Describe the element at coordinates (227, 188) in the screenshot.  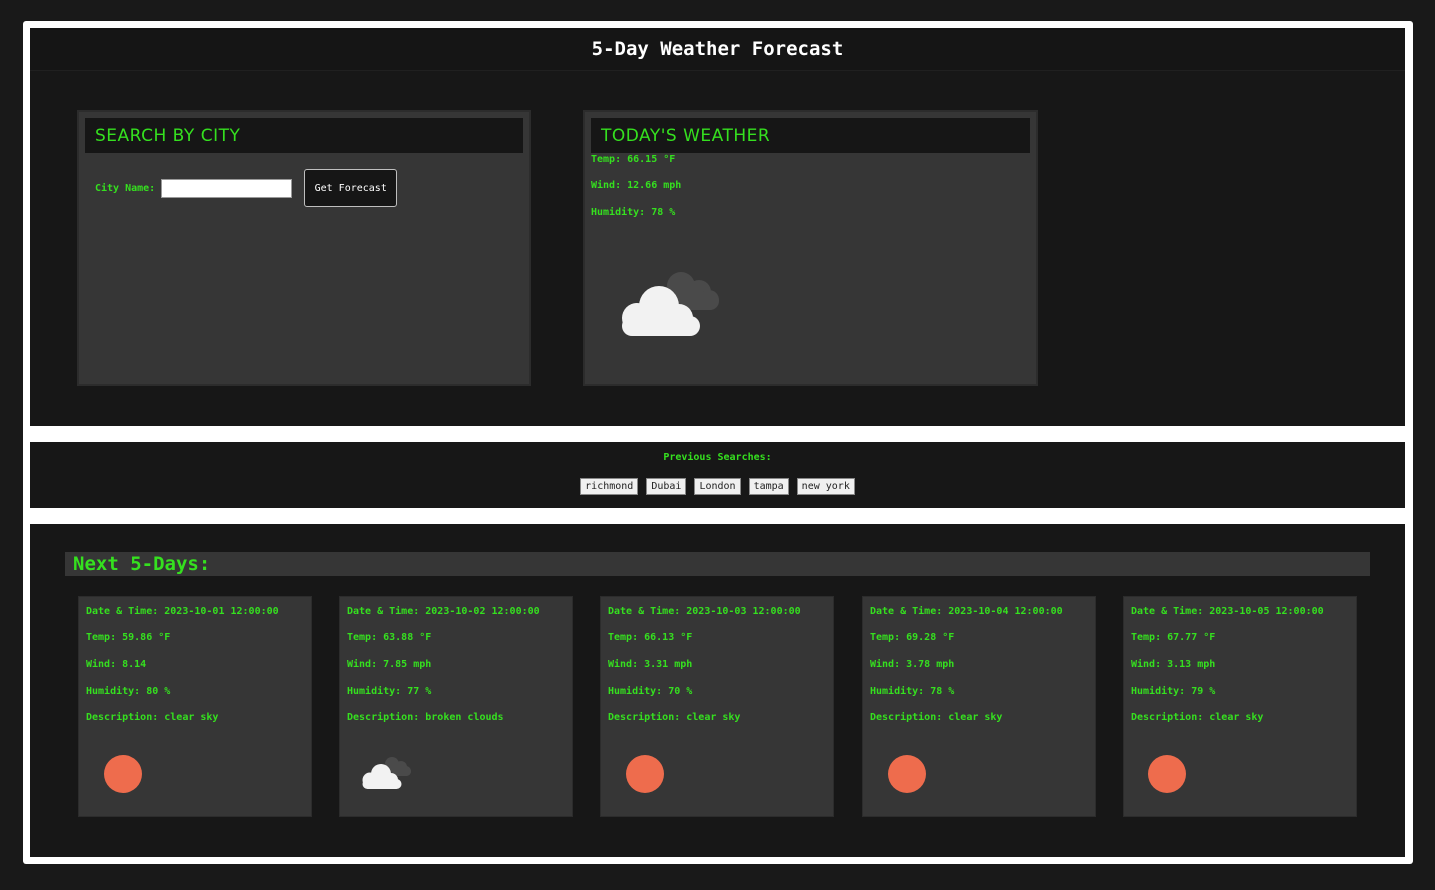
I see `city-name-input` at that location.